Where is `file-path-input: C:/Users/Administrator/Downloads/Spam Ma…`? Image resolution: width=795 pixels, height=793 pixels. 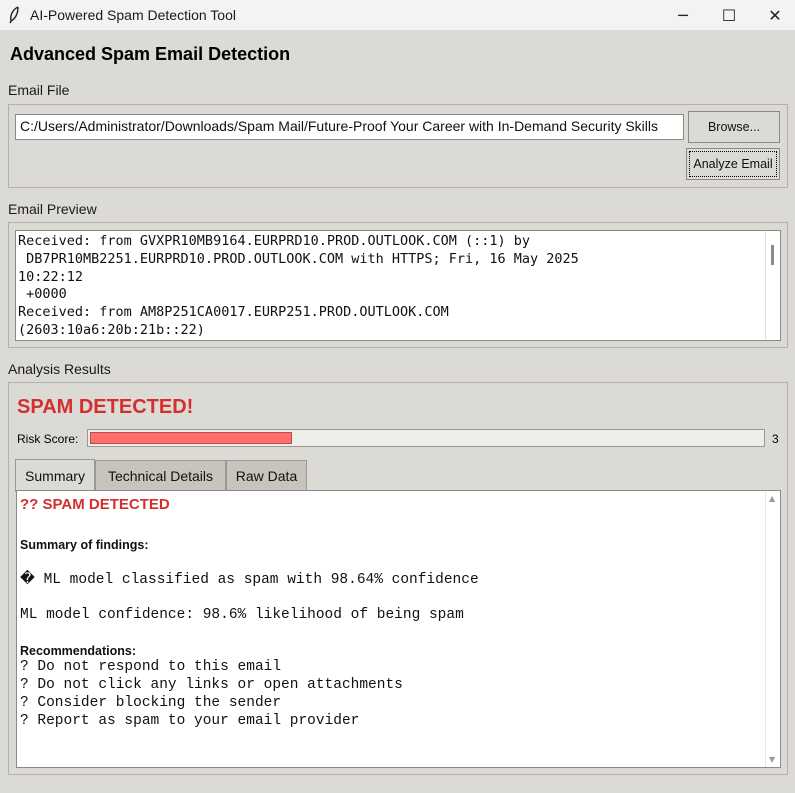
file-path-input: C:/Users/Administrator/Downloads/Spam Ma… is located at coordinates (349, 127).